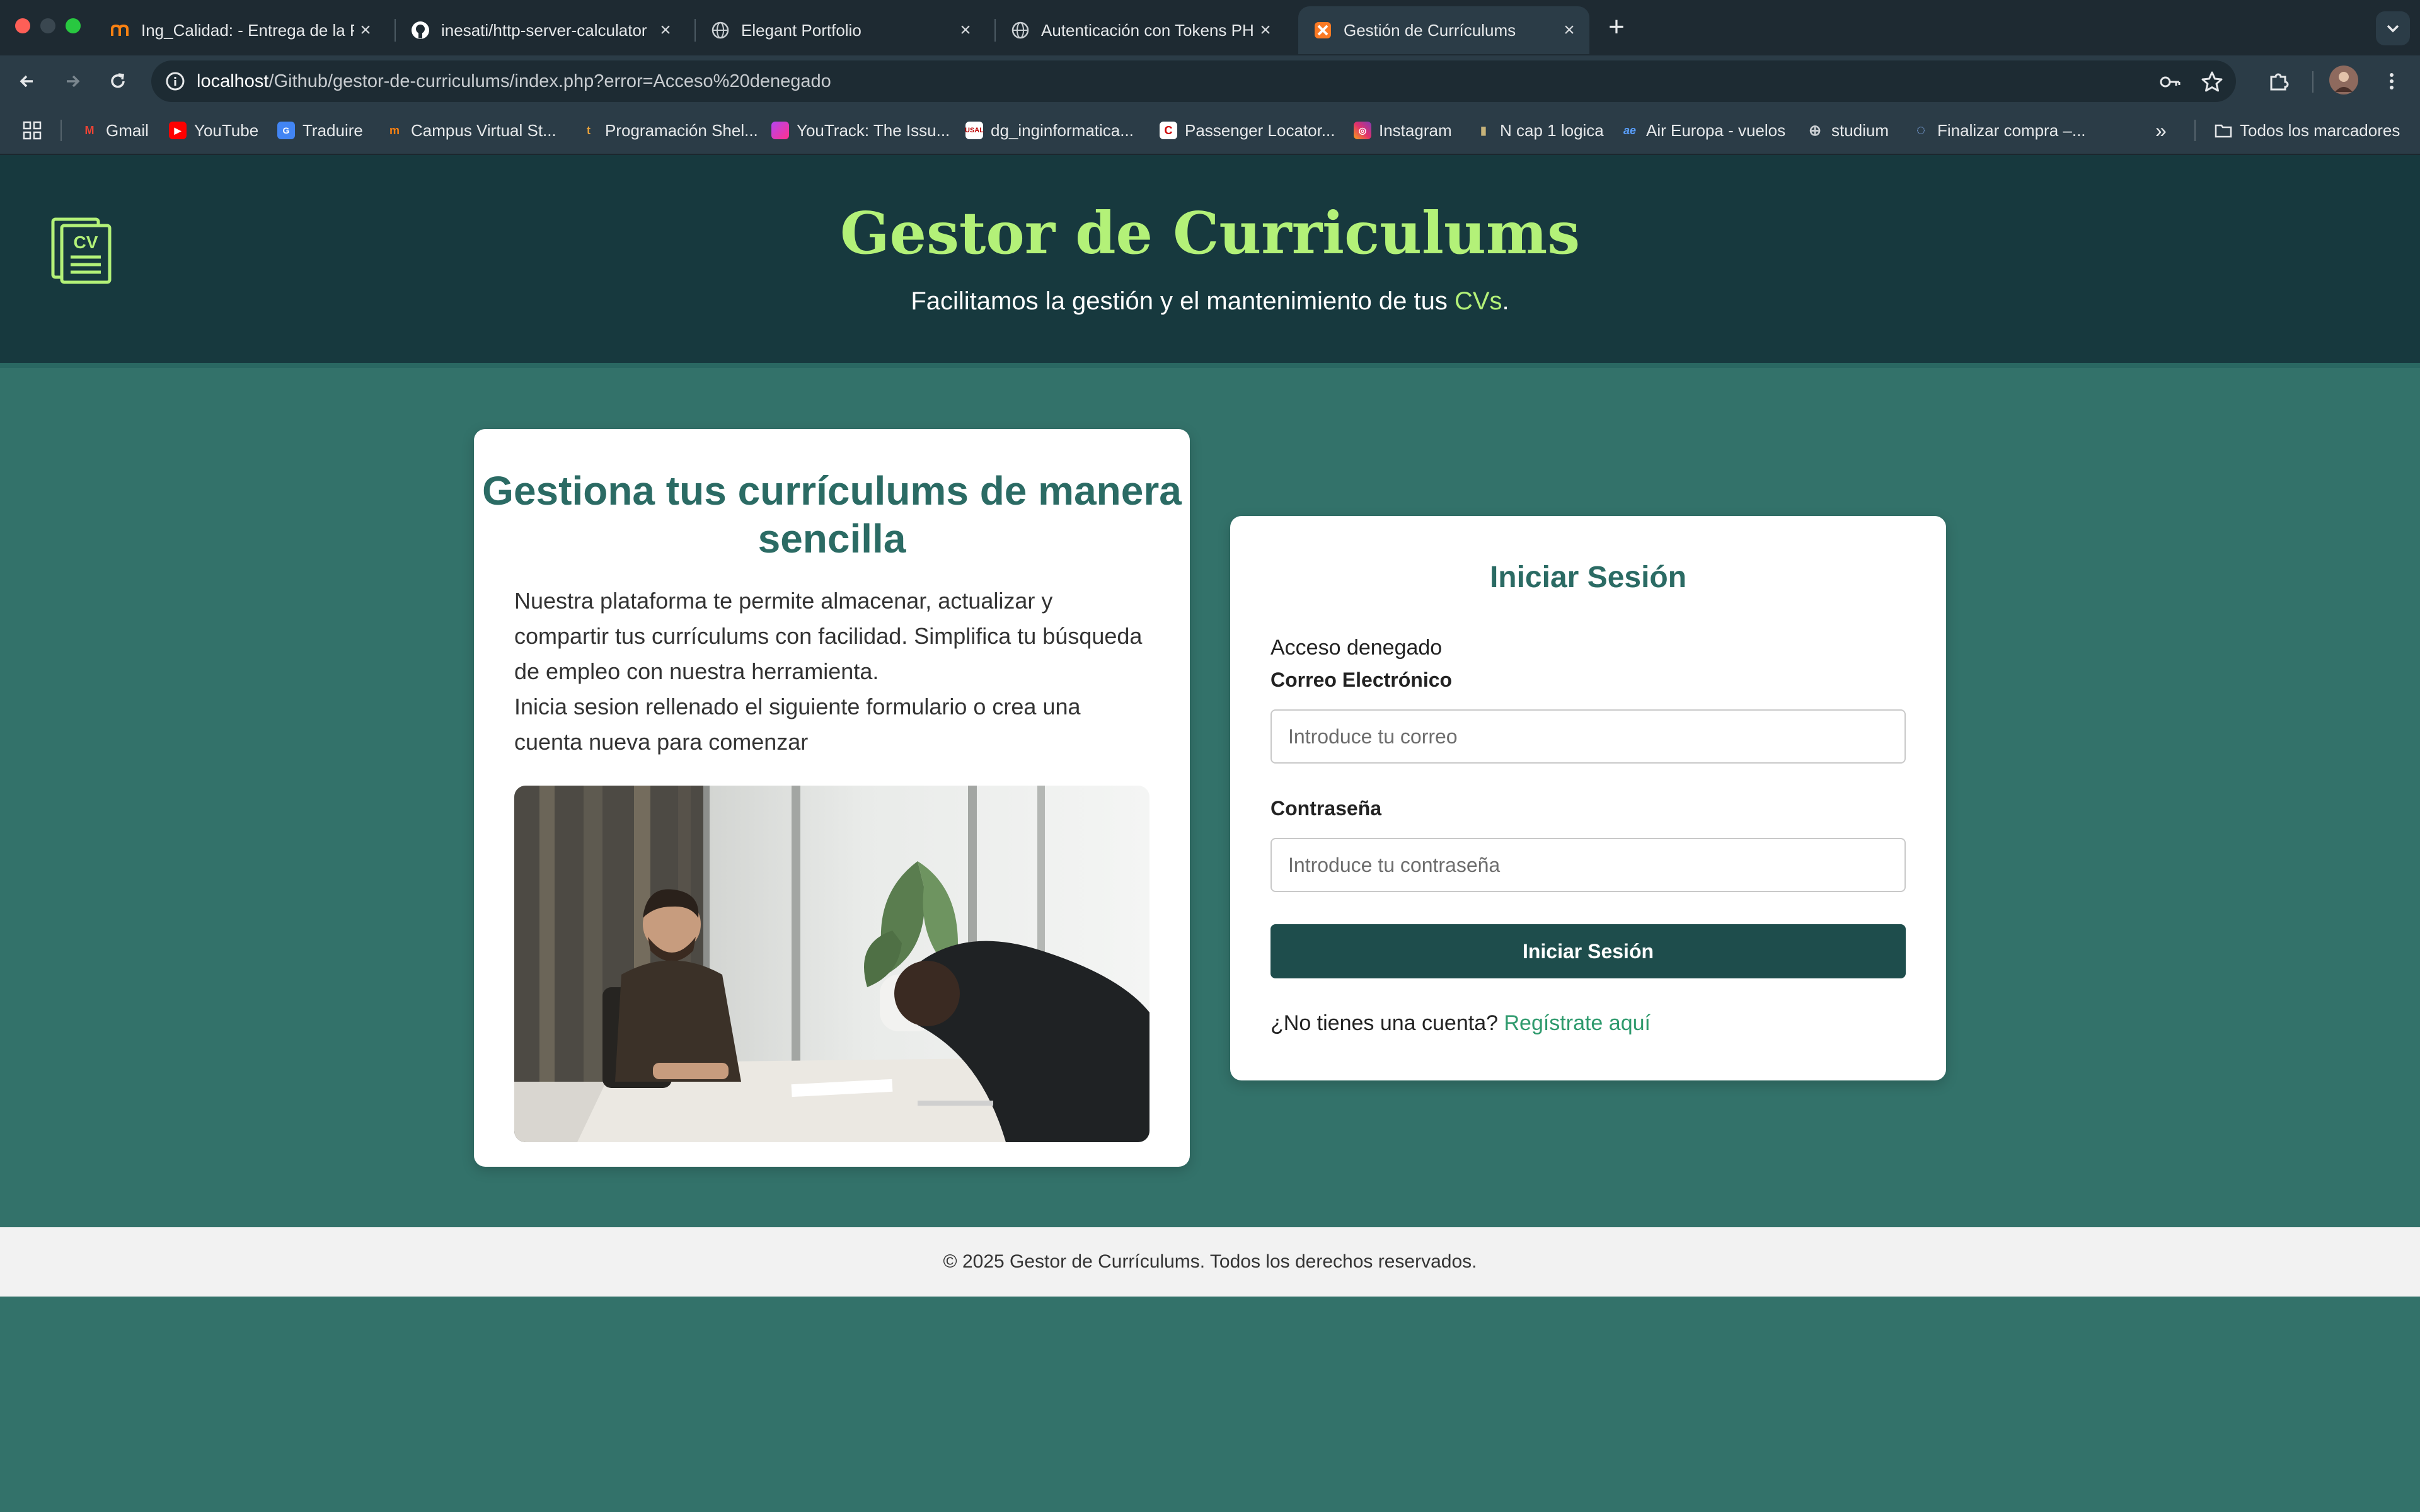 This screenshot has width=2420, height=1512. Describe the element at coordinates (1577, 1023) in the screenshot. I see `register-link: Regístrate aquí` at that location.